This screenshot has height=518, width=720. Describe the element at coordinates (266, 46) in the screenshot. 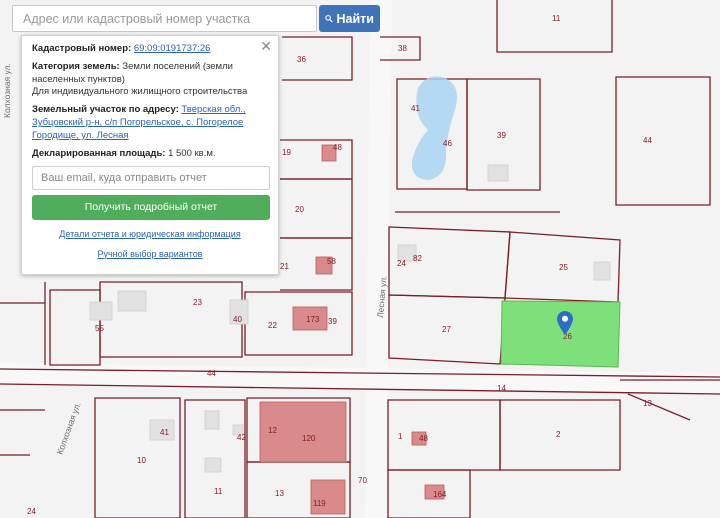

I see `close-icon: ✕` at that location.